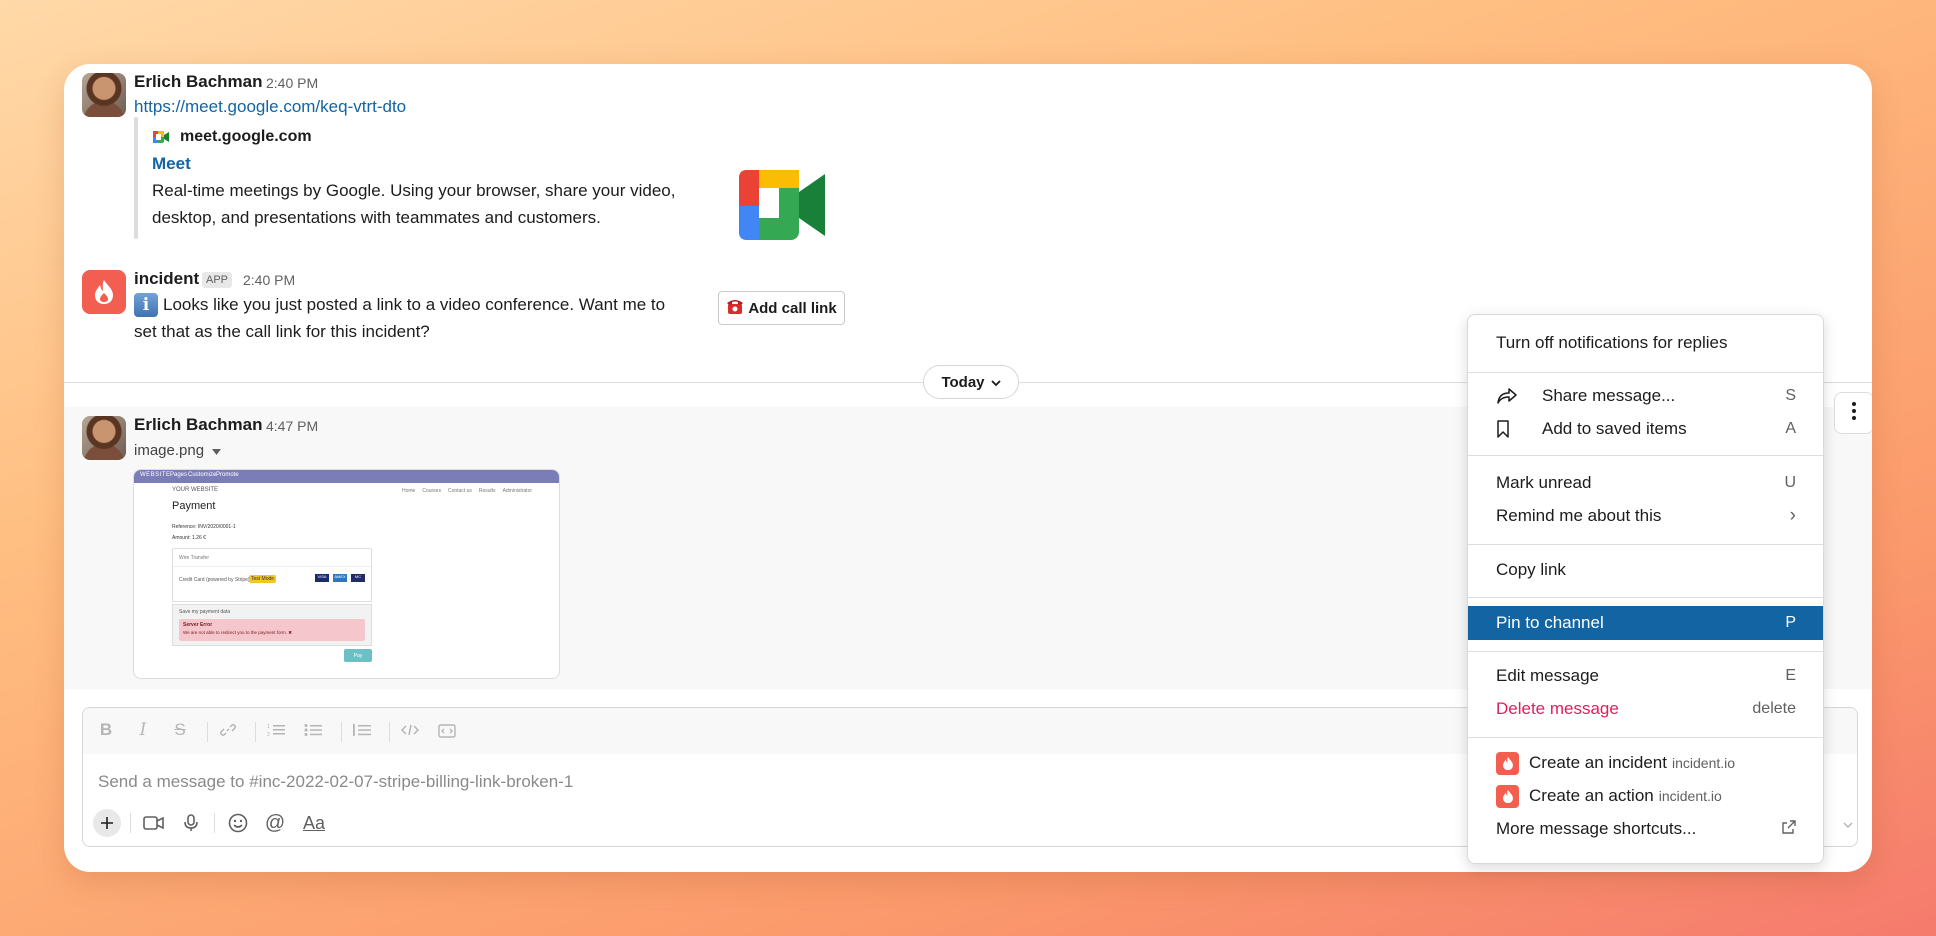 The image size is (1936, 936). I want to click on attachment-reference: Reference: INV/2020/0001-1, so click(204, 527).